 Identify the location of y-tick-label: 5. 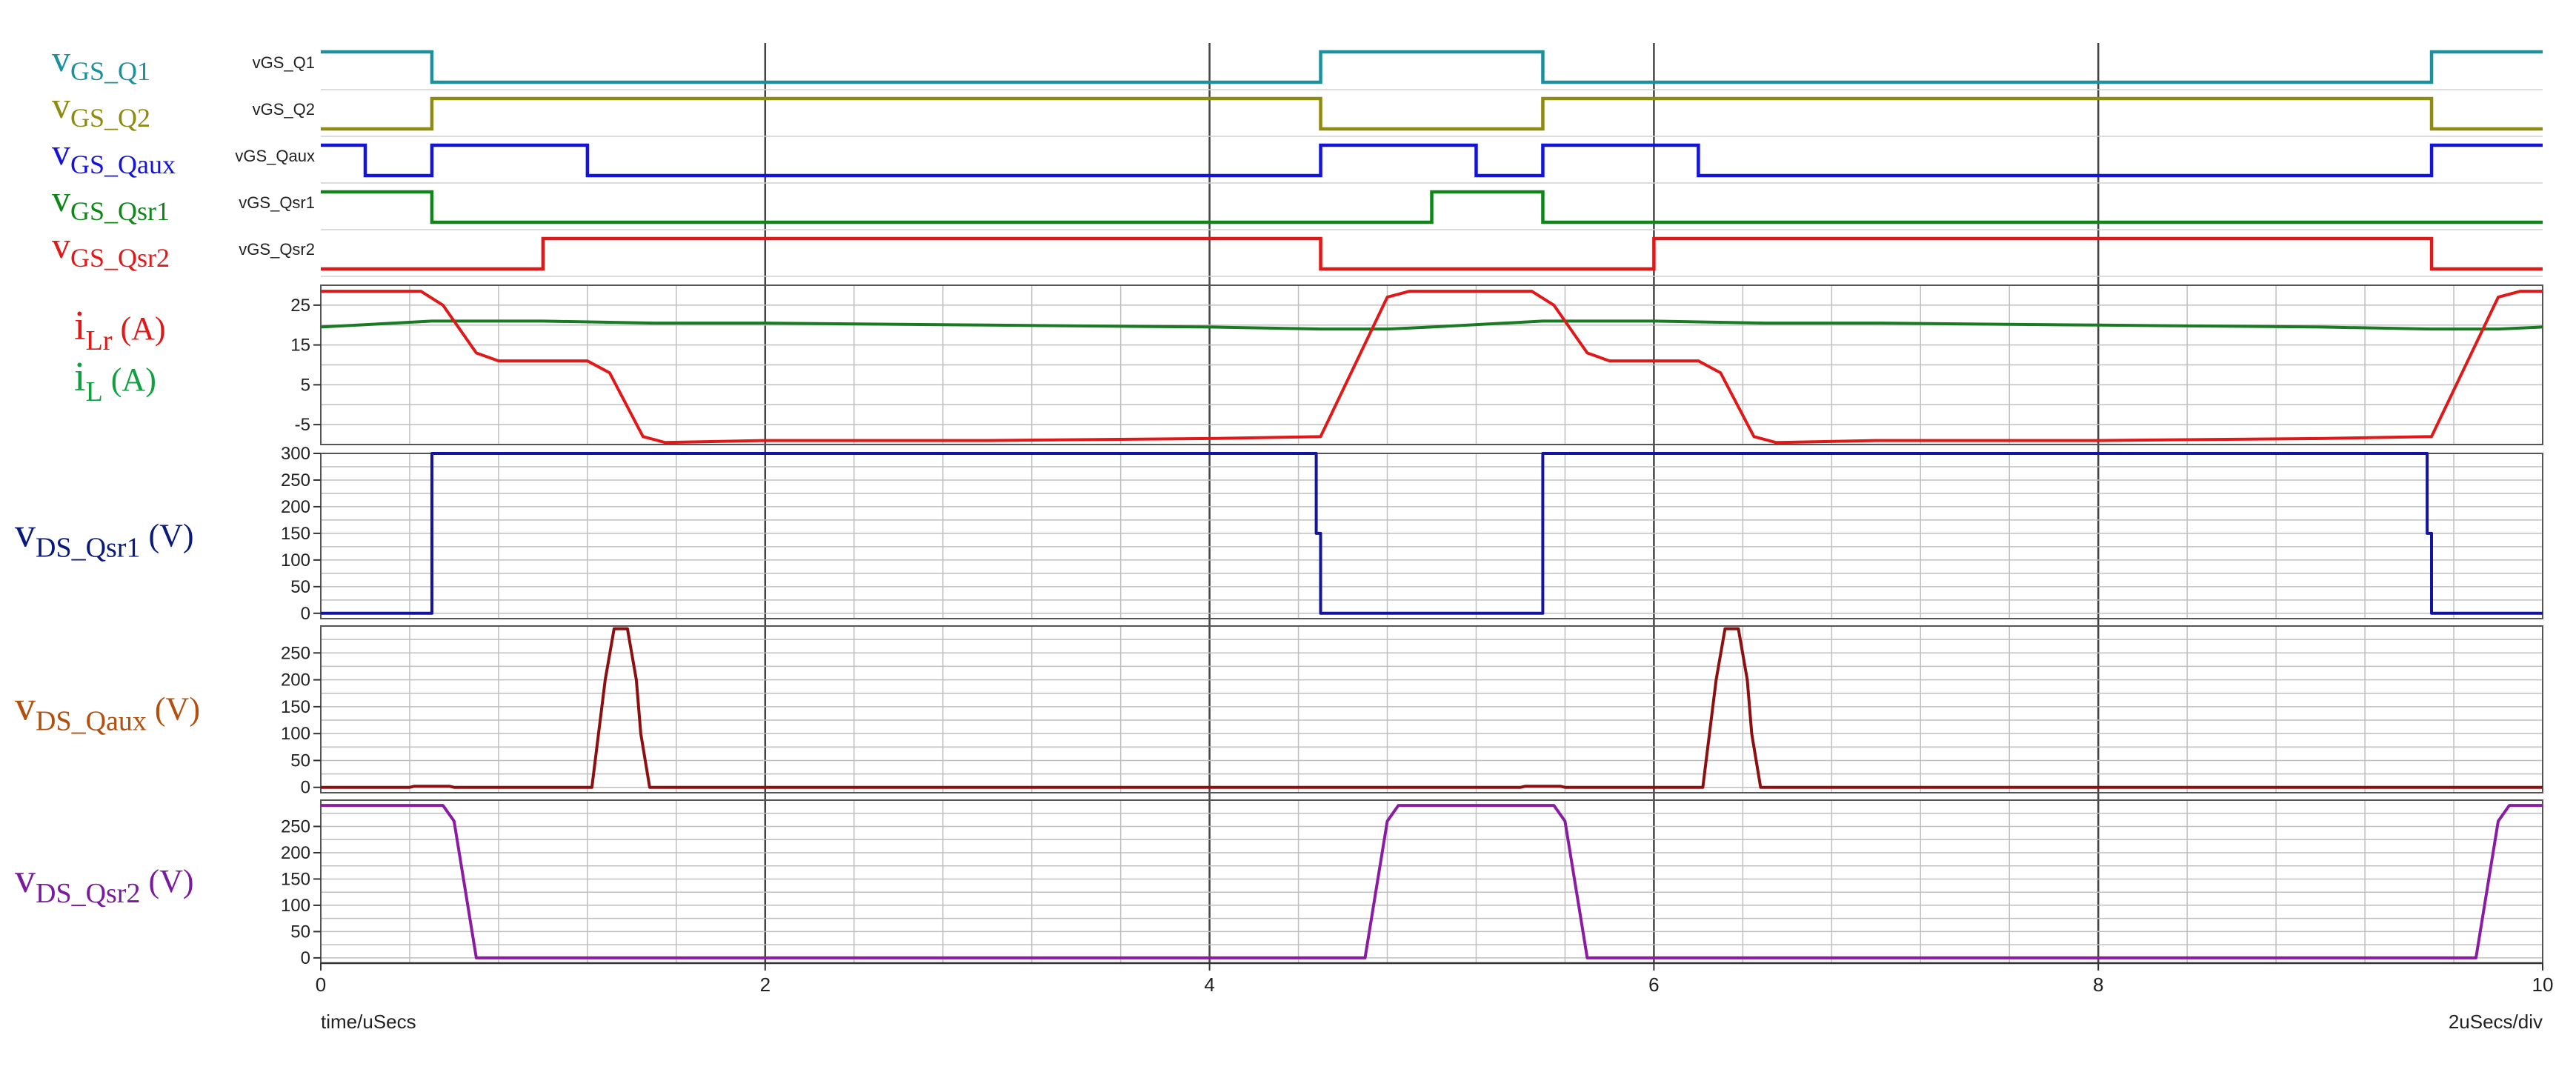
(305, 385).